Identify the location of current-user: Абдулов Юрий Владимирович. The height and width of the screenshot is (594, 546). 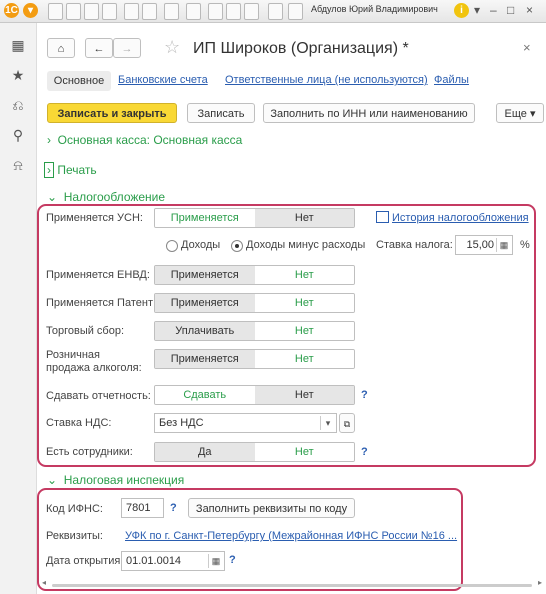
(374, 9).